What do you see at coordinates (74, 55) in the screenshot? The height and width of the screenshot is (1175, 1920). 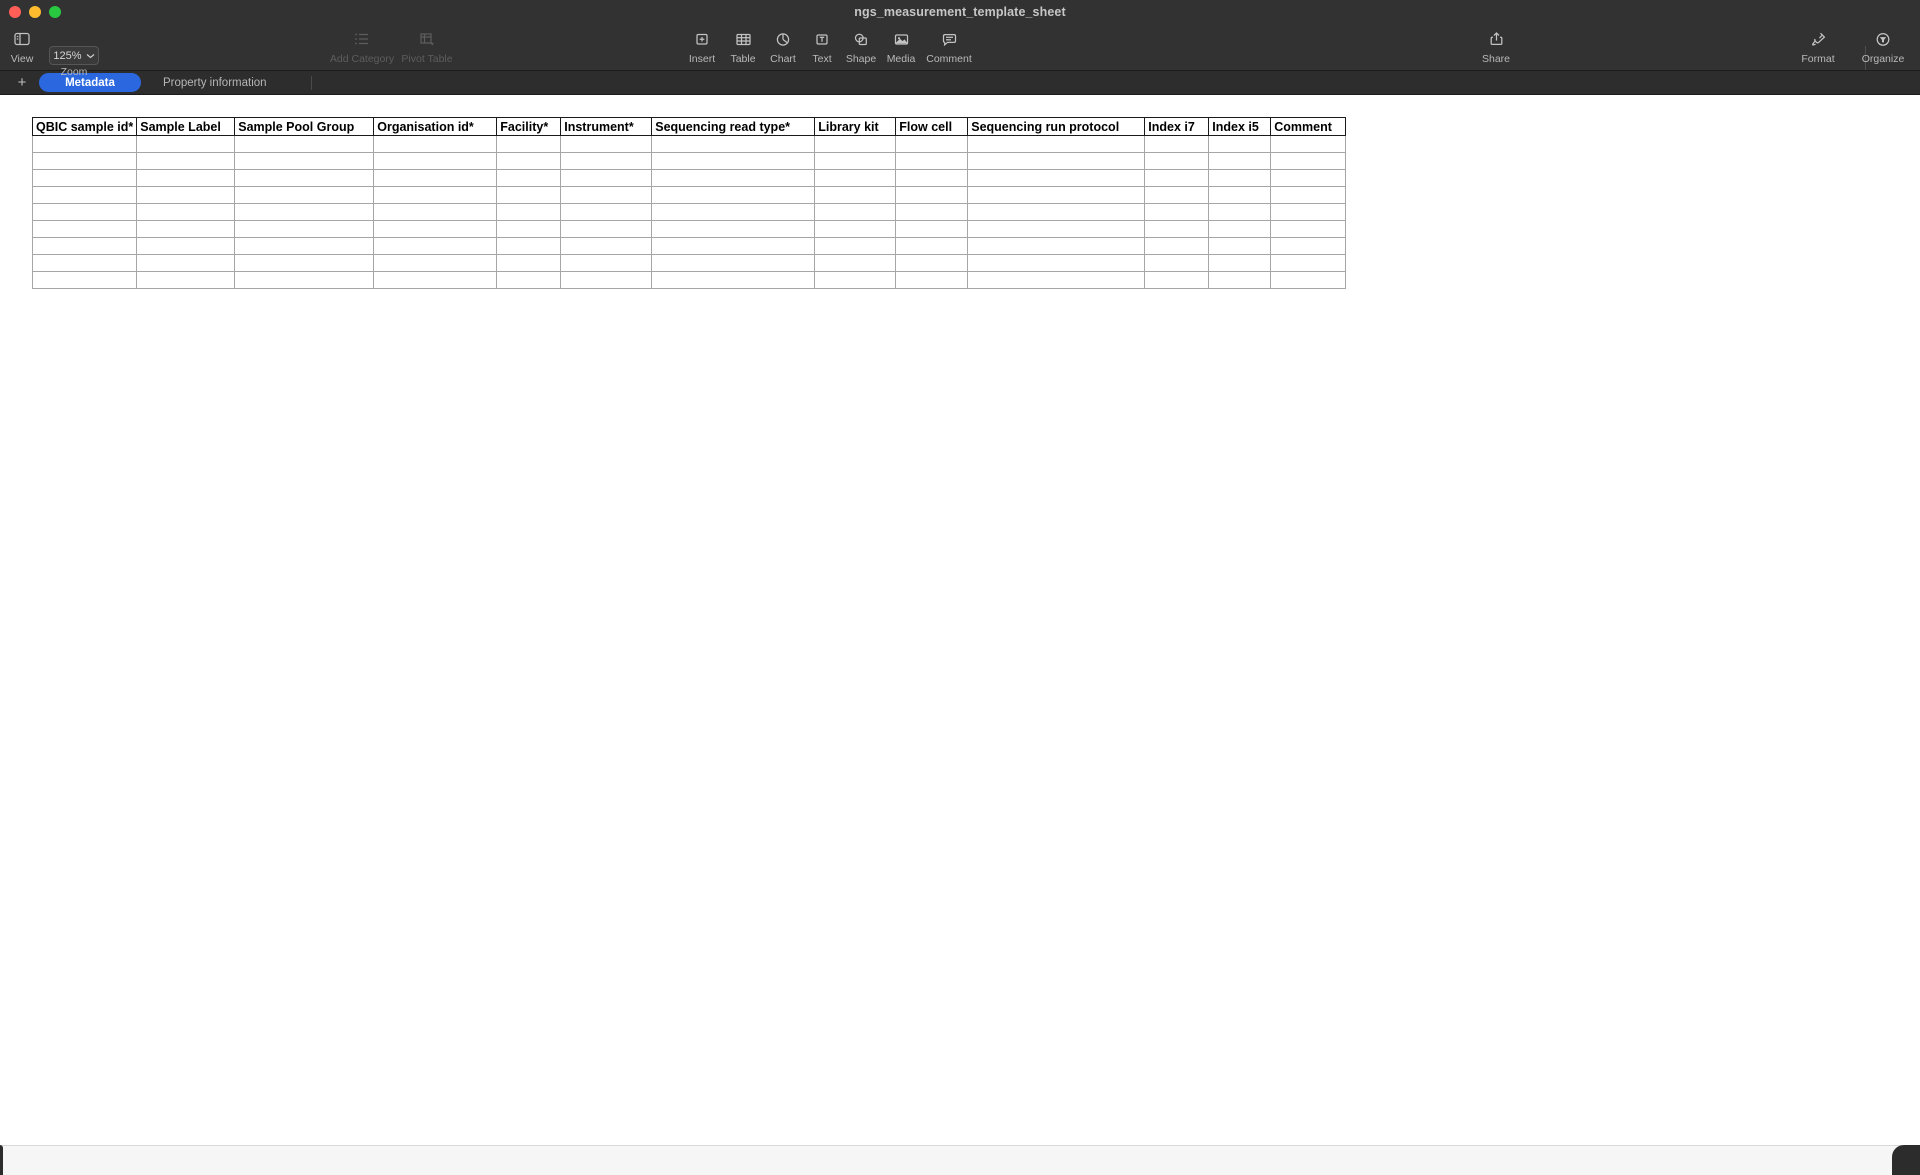 I see `zoom-select: 125%` at bounding box center [74, 55].